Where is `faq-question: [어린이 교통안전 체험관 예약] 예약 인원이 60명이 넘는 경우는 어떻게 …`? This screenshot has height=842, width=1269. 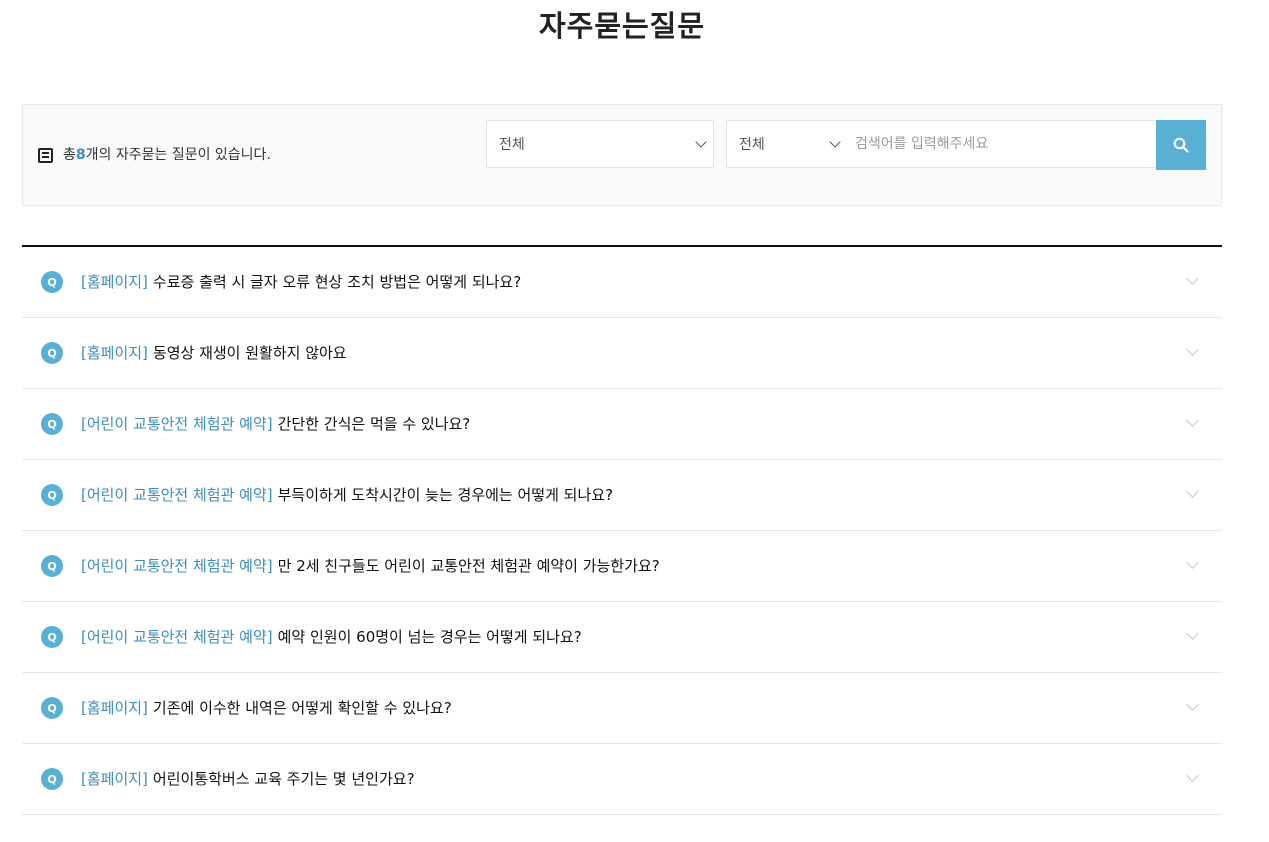
faq-question: [어린이 교통안전 체험관 예약] 예약 인원이 60명이 넘는 경우는 어떻게 … is located at coordinates (331, 637).